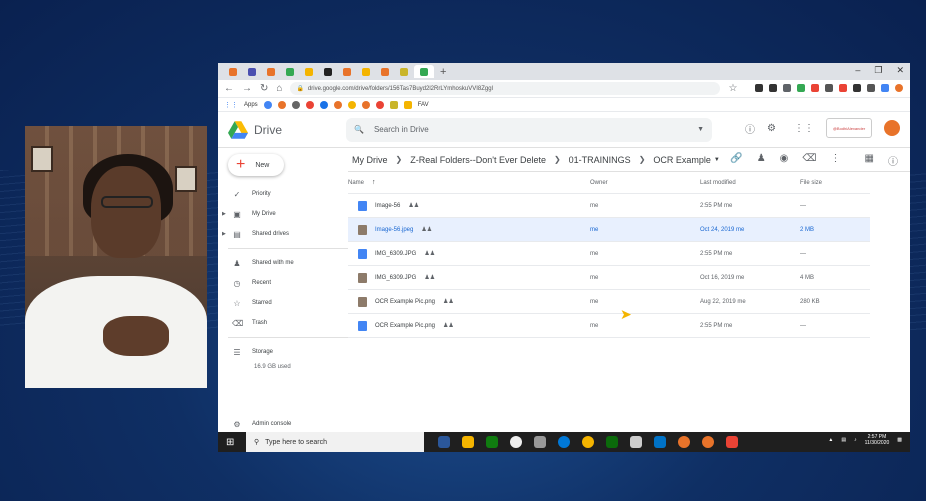 The width and height of the screenshot is (926, 501). What do you see at coordinates (283, 283) in the screenshot?
I see `sidebar-item-recent: ◷ Recent` at bounding box center [283, 283].